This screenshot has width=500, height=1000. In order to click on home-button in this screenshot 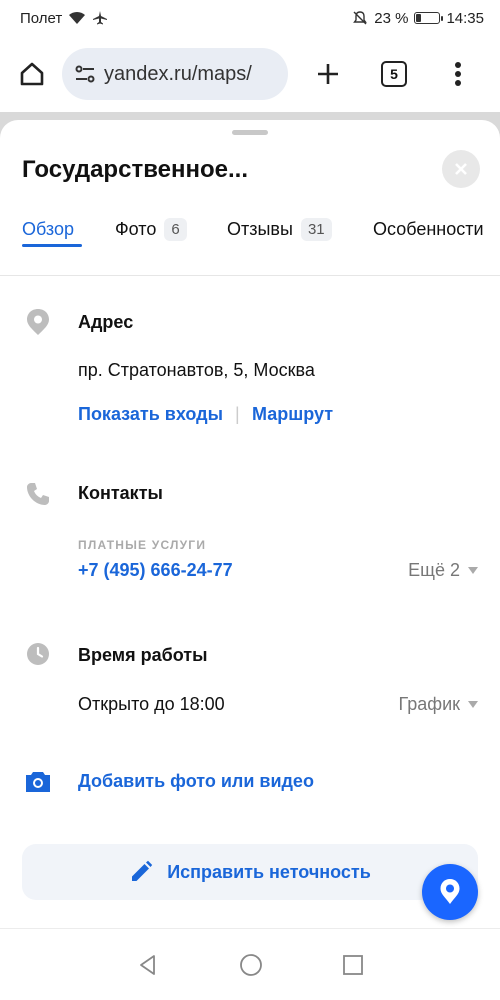, I will do `click(32, 74)`.